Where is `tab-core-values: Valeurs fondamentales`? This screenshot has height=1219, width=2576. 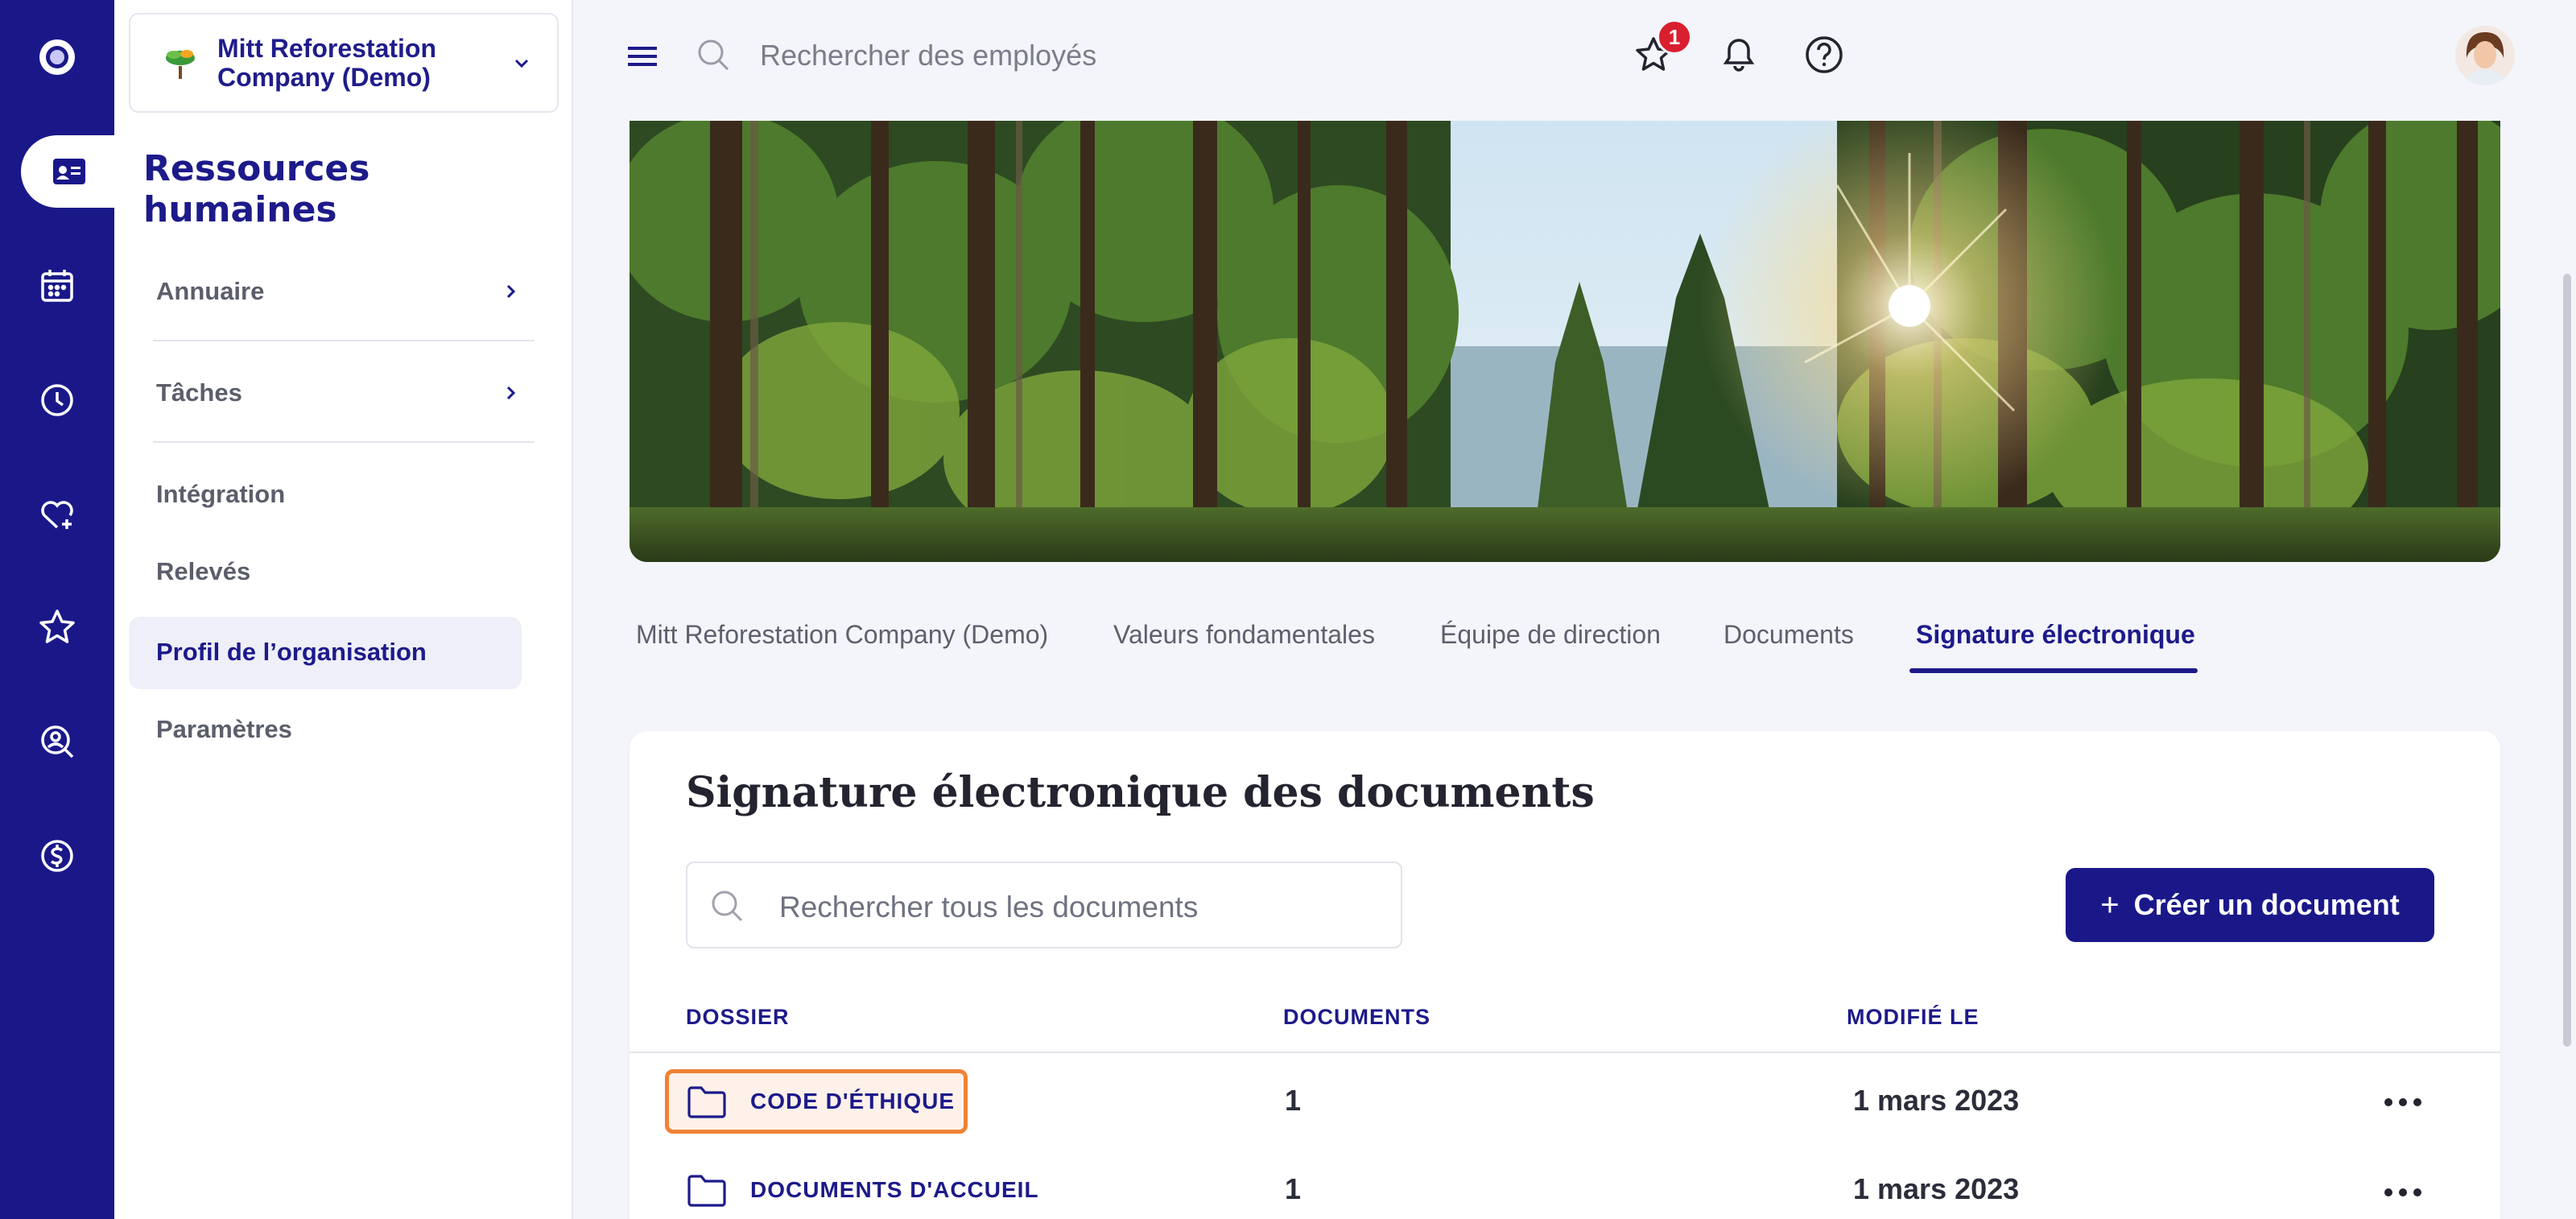
tab-core-values: Valeurs fondamentales is located at coordinates (1244, 635).